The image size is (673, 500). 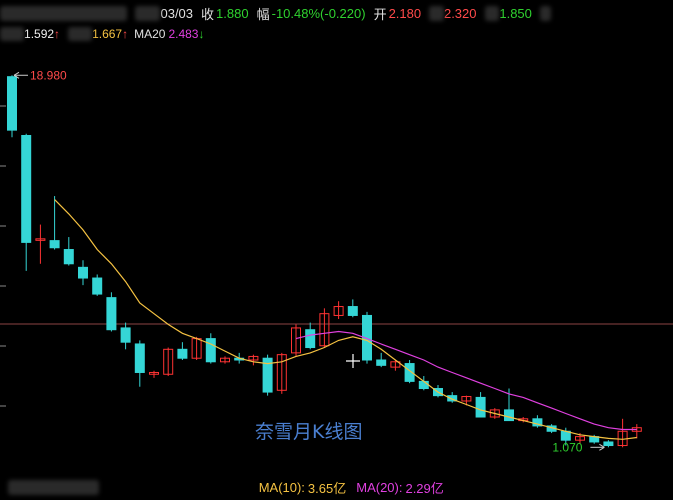 What do you see at coordinates (125, 34) in the screenshot?
I see `ma10-arrow-icon: ↑` at bounding box center [125, 34].